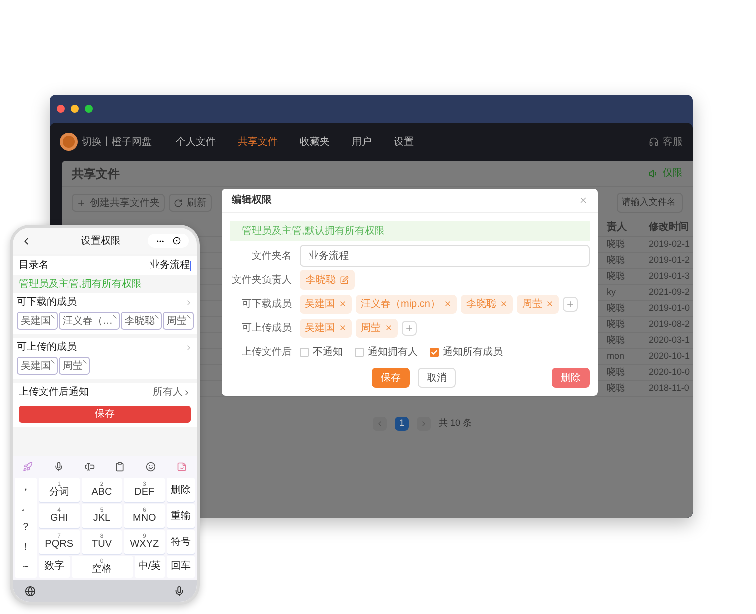  I want to click on directory-name-field: 业务流程, so click(170, 265).